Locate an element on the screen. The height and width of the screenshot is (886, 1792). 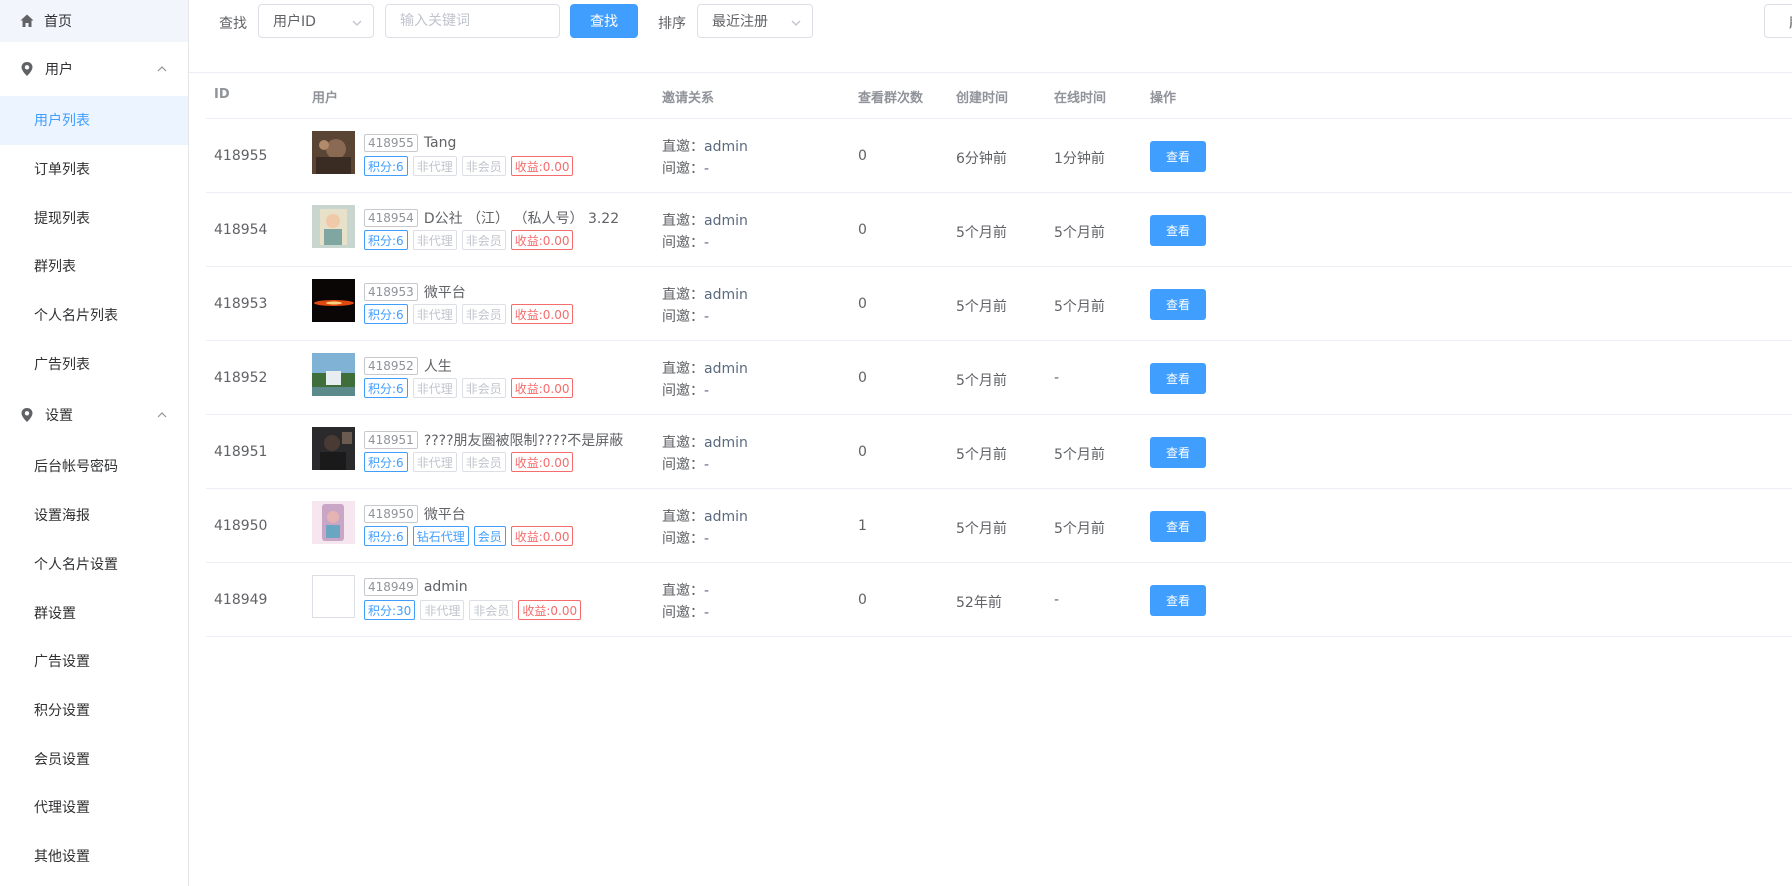
uid-badge: 418950 is located at coordinates (391, 514).